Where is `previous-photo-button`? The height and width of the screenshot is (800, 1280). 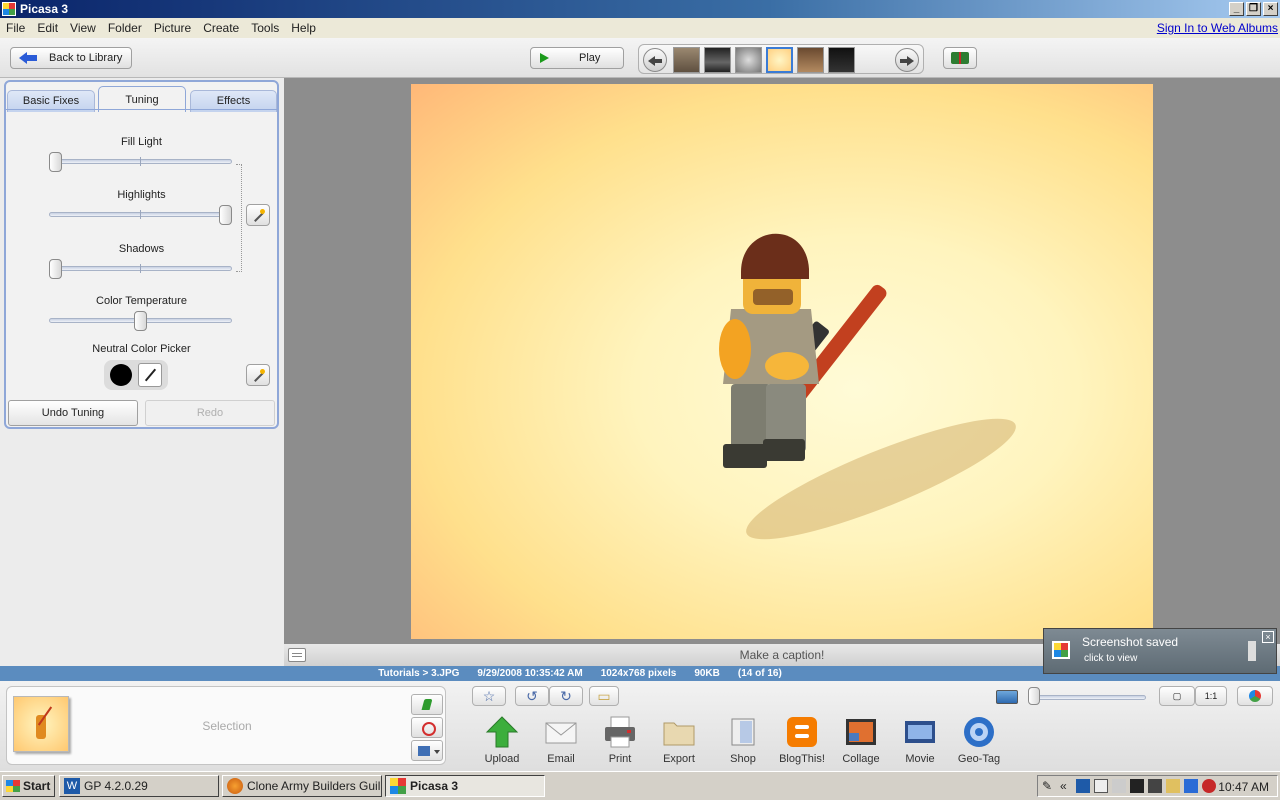 previous-photo-button is located at coordinates (655, 60).